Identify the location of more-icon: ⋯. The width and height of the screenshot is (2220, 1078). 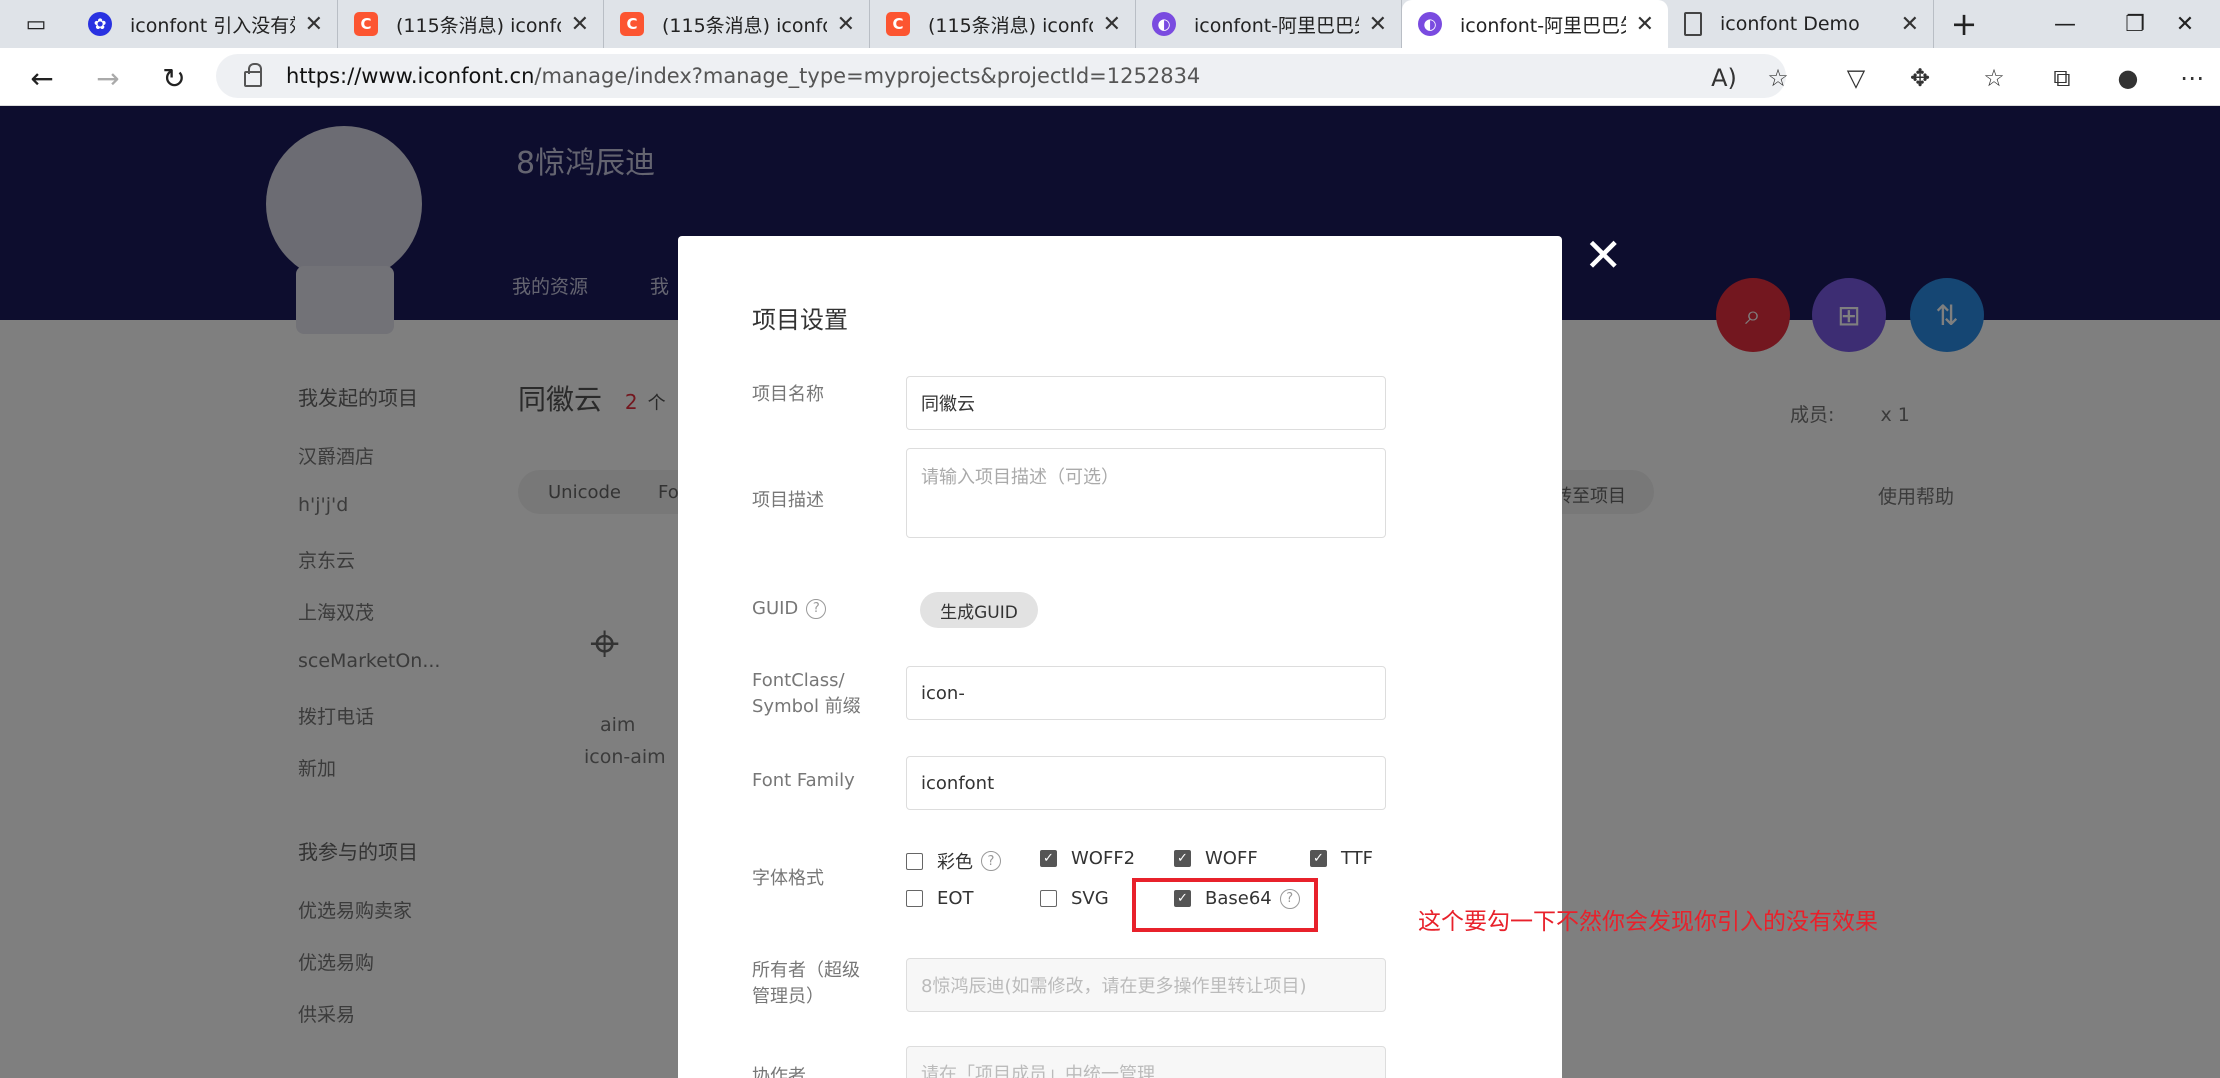
(2192, 78).